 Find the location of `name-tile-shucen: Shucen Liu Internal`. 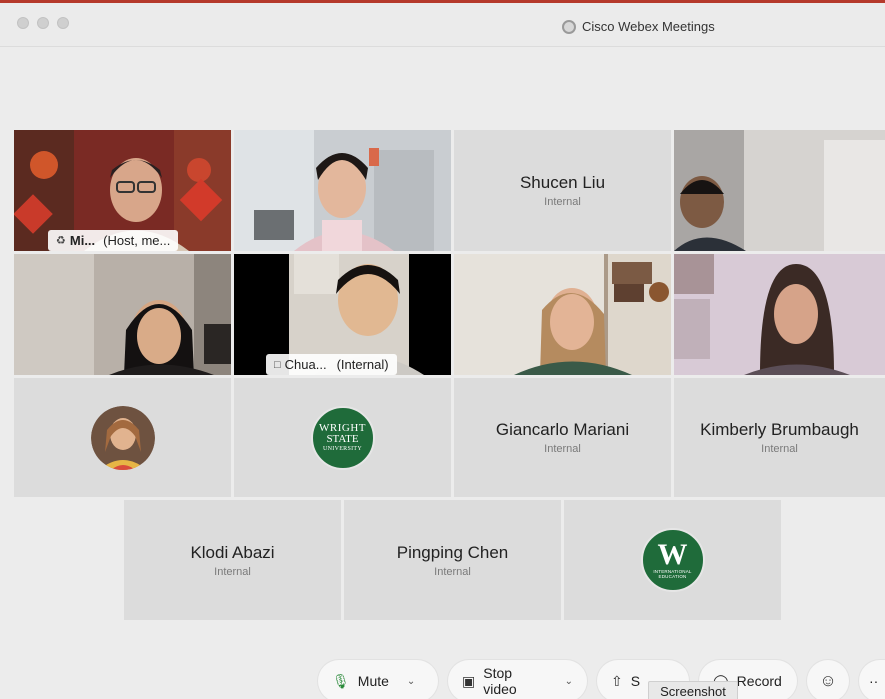

name-tile-shucen: Shucen Liu Internal is located at coordinates (562, 190).